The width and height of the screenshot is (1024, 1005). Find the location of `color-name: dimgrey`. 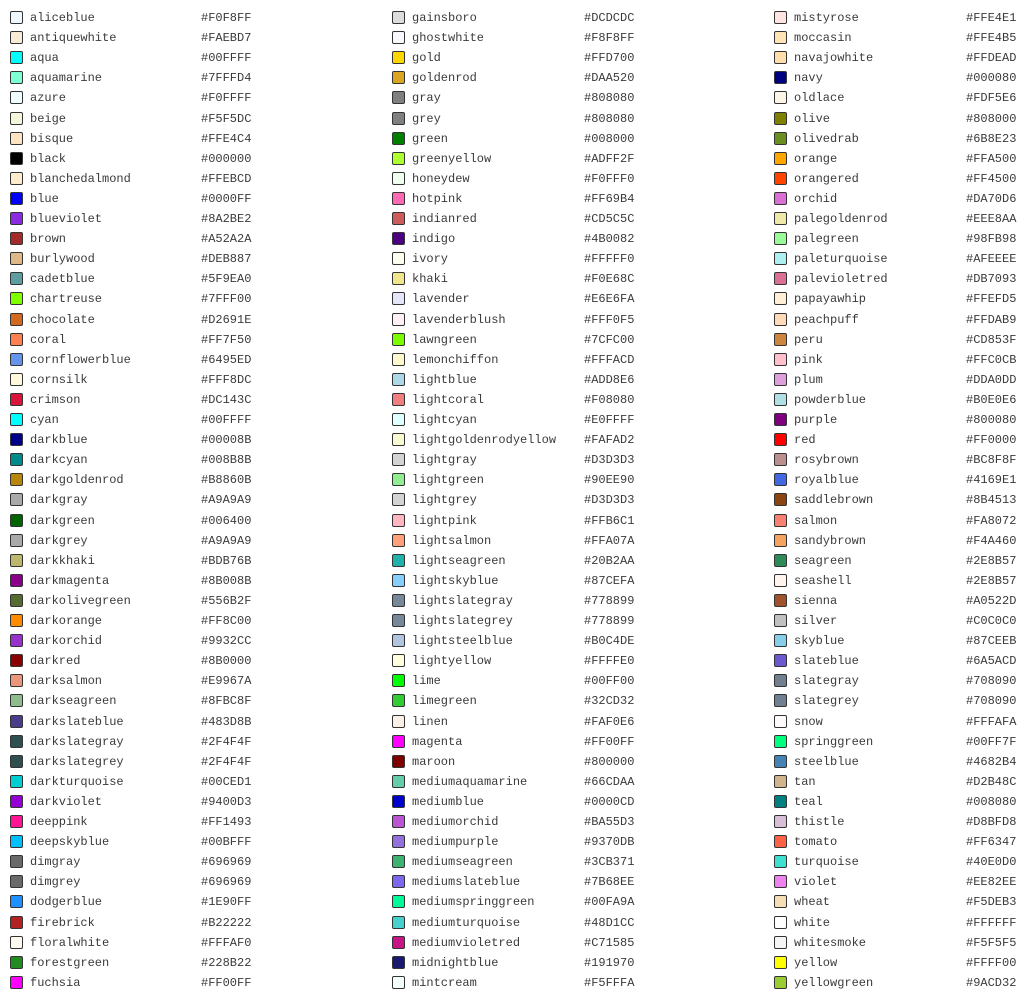

color-name: dimgrey is located at coordinates (55, 882).